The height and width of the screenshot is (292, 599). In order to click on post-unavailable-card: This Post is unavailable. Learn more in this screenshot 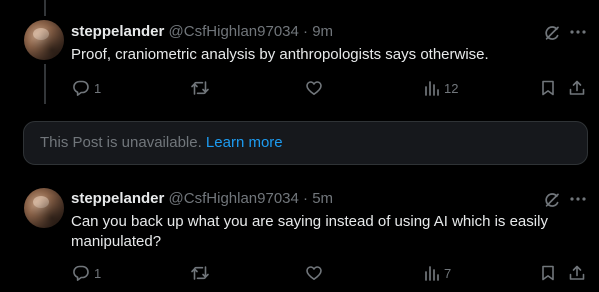, I will do `click(305, 143)`.